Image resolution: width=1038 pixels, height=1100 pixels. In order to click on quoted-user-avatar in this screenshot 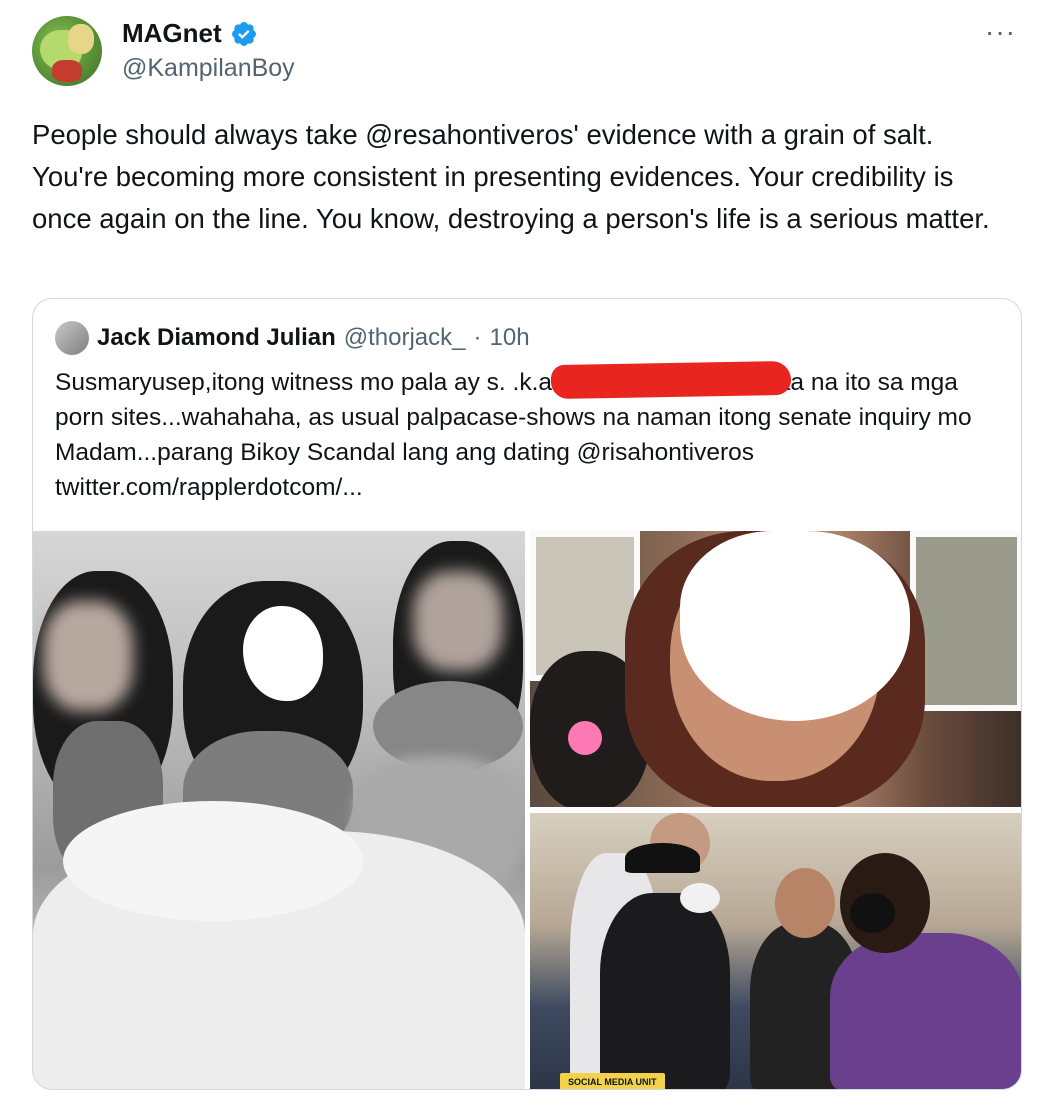, I will do `click(72, 338)`.